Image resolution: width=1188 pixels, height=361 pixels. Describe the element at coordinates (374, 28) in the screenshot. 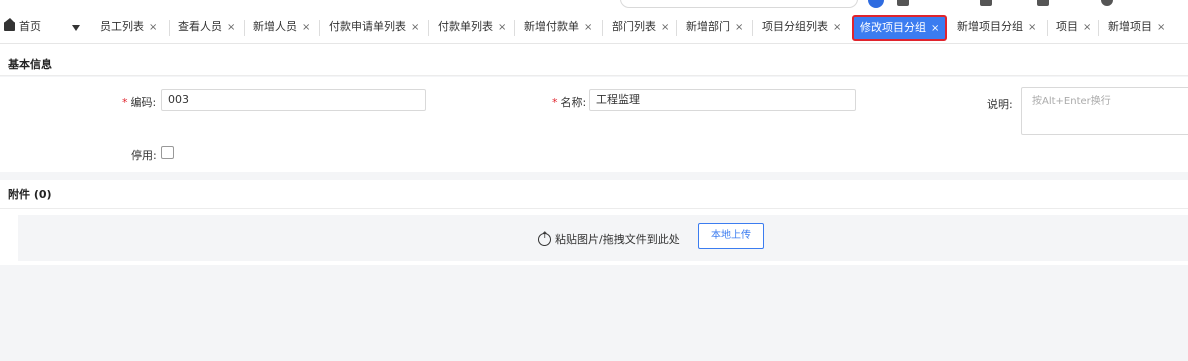

I see `tab-payment-request-list: 付款申请单列表 ×` at that location.